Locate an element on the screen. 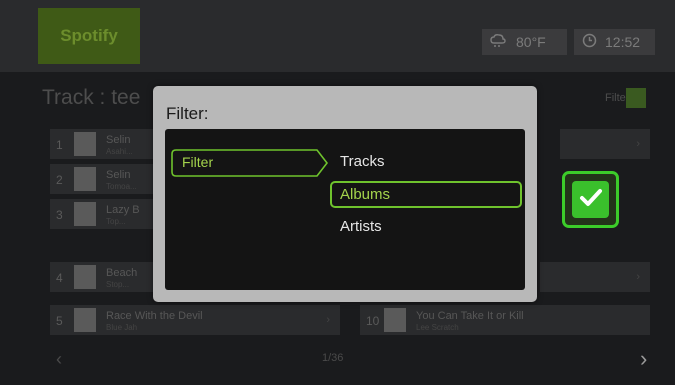  ok-inner is located at coordinates (590, 199).